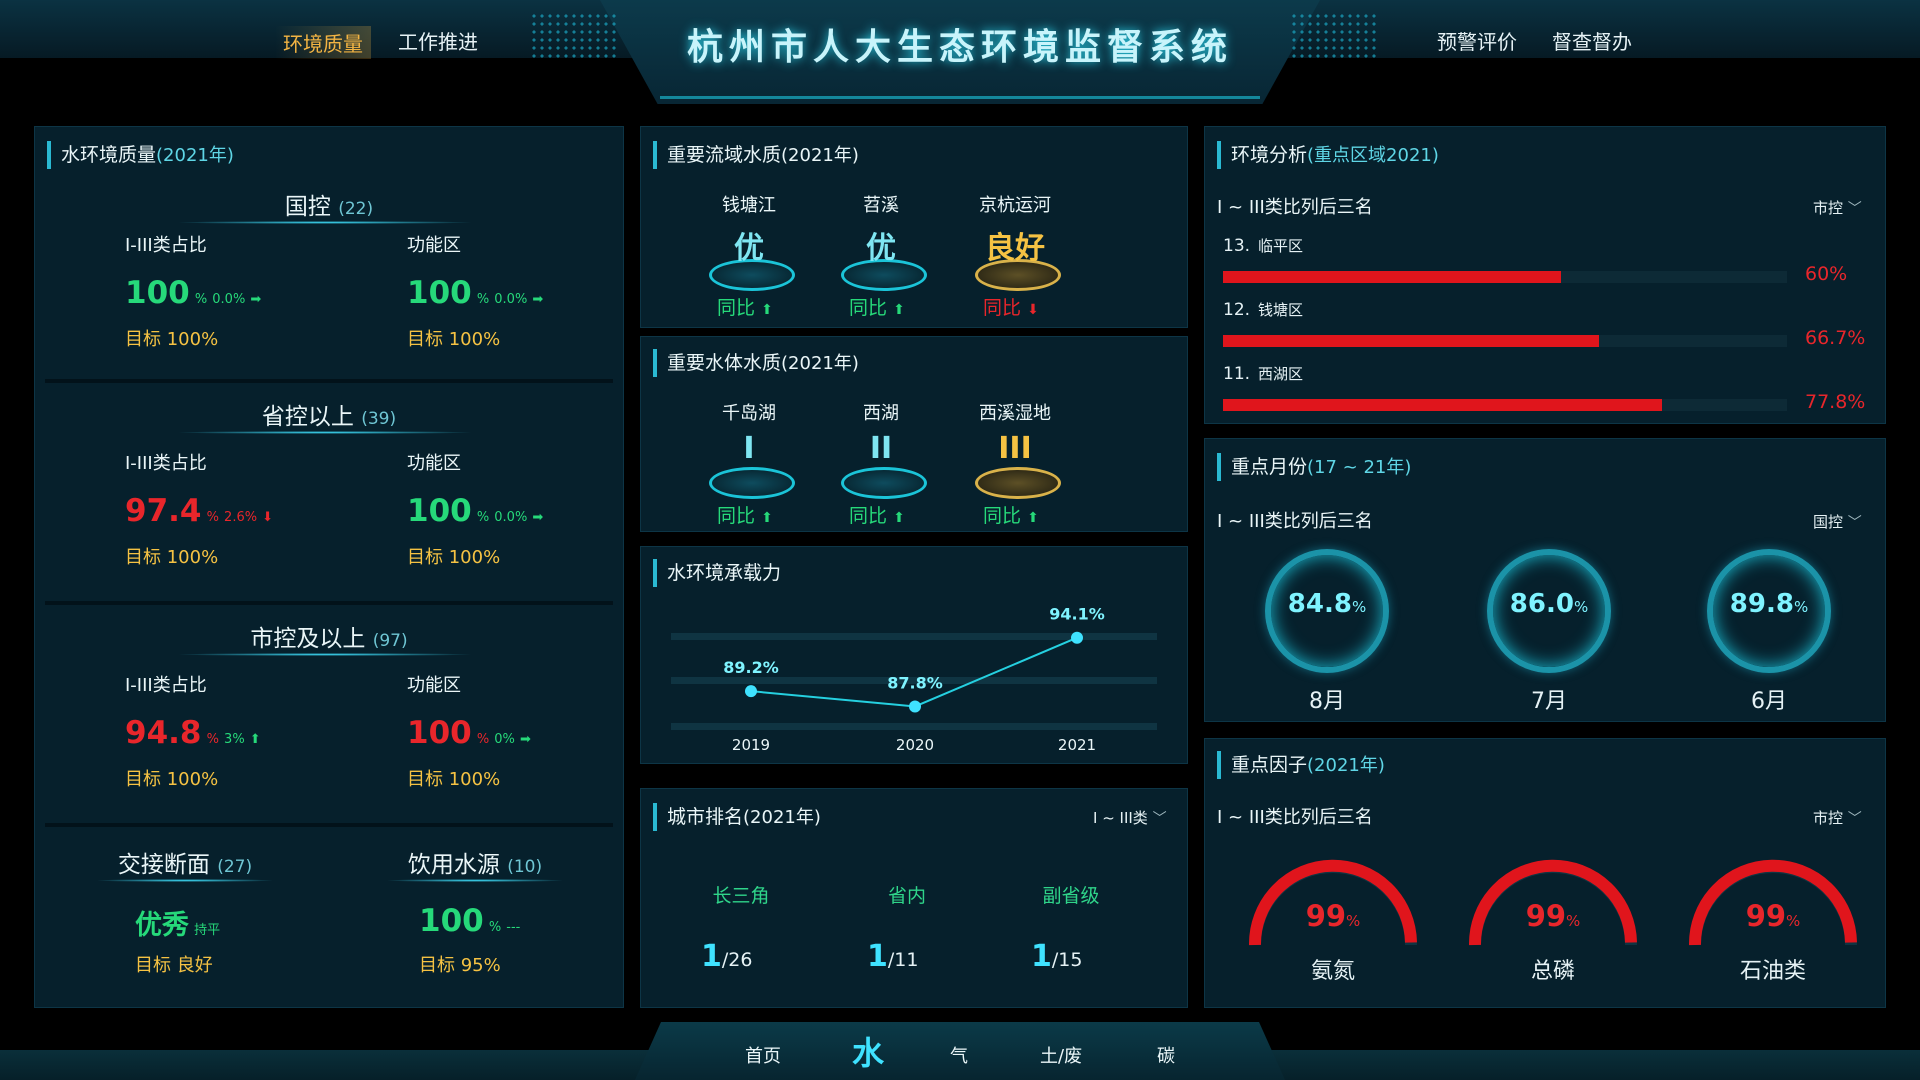  What do you see at coordinates (1130, 817) in the screenshot?
I see `city-rank-filter: I ~ III类 ﹀` at bounding box center [1130, 817].